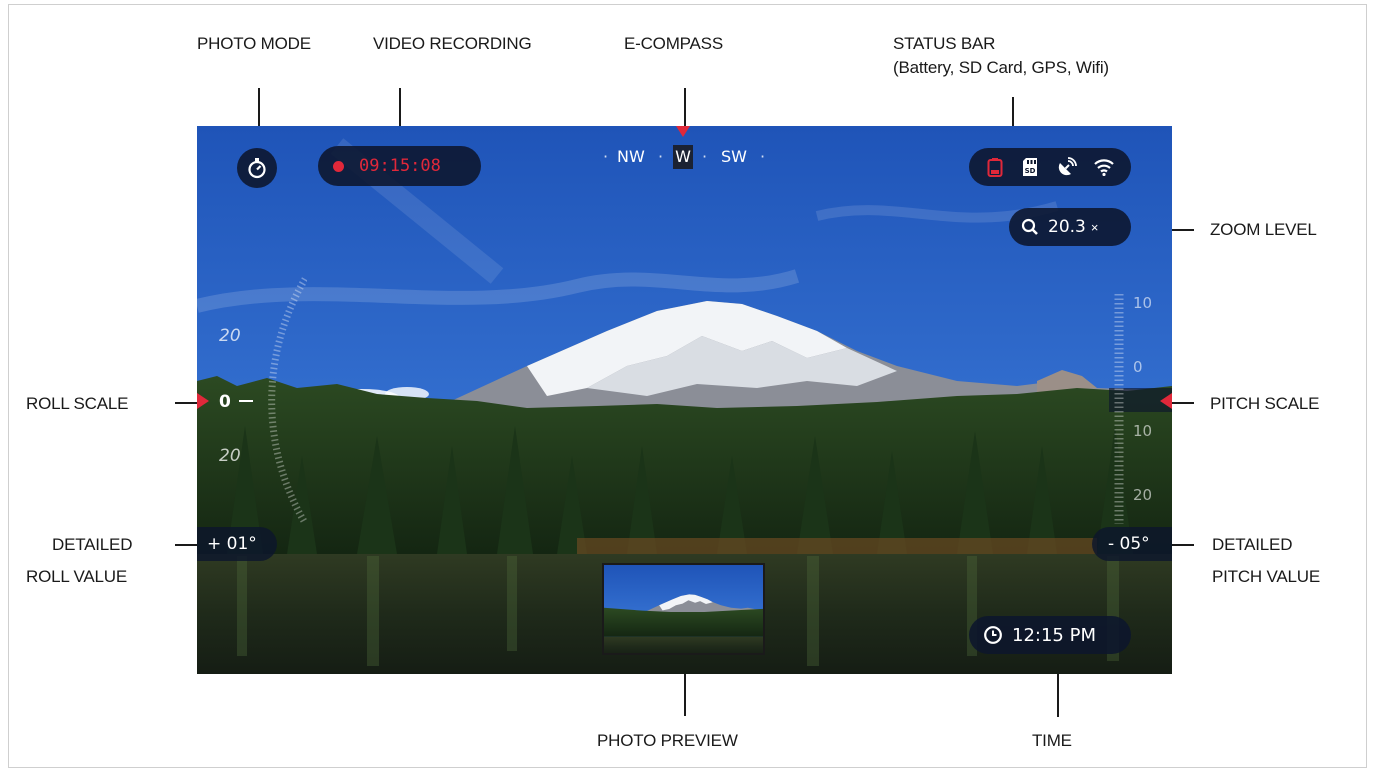 This screenshot has height=772, width=1375. Describe the element at coordinates (1050, 167) in the screenshot. I see `status-bar: SD` at that location.